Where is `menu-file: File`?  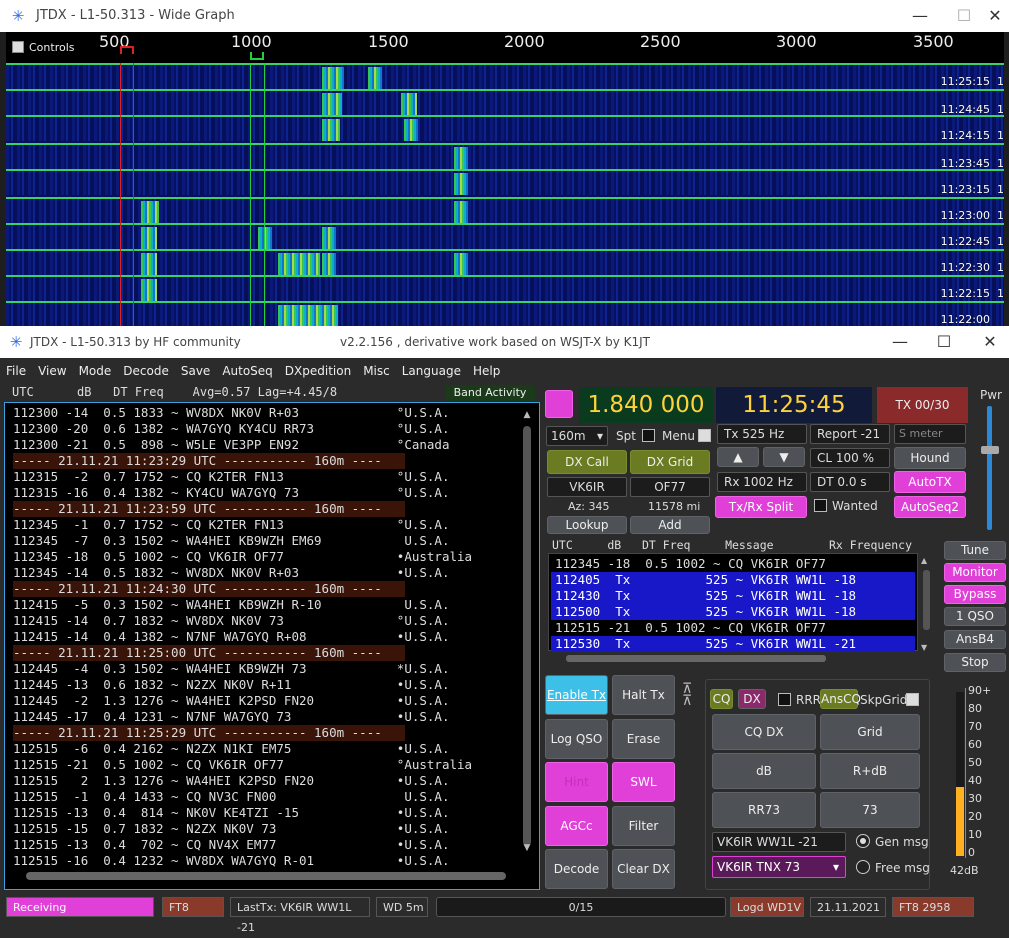 menu-file: File is located at coordinates (16, 371).